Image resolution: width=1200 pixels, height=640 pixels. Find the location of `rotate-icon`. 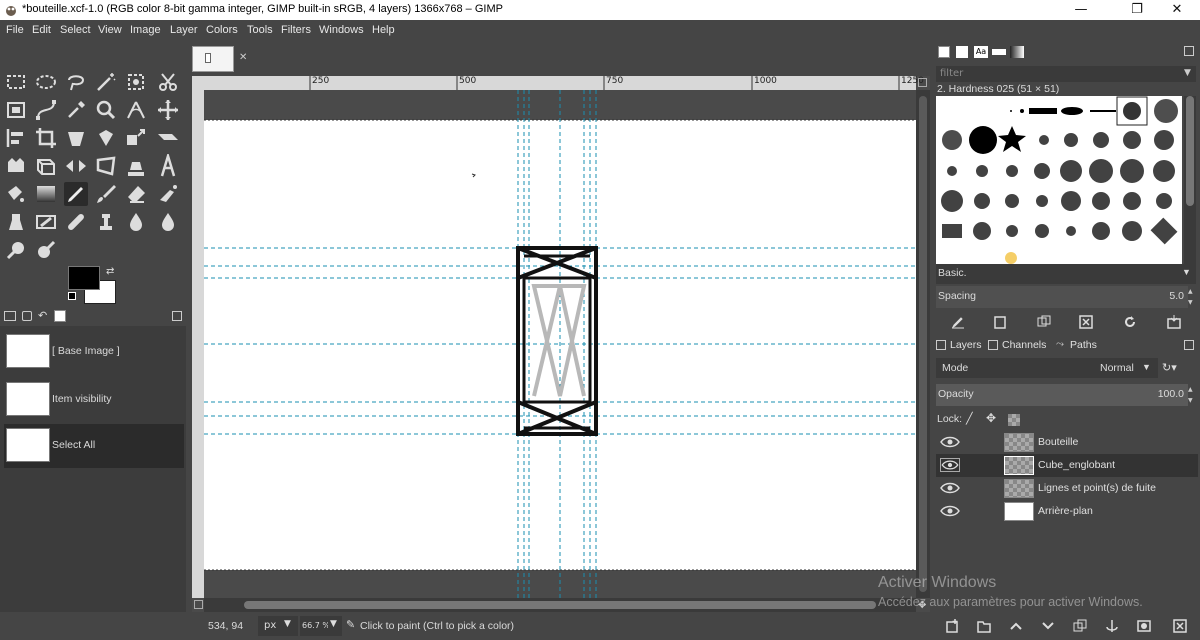

rotate-icon is located at coordinates (106, 138).